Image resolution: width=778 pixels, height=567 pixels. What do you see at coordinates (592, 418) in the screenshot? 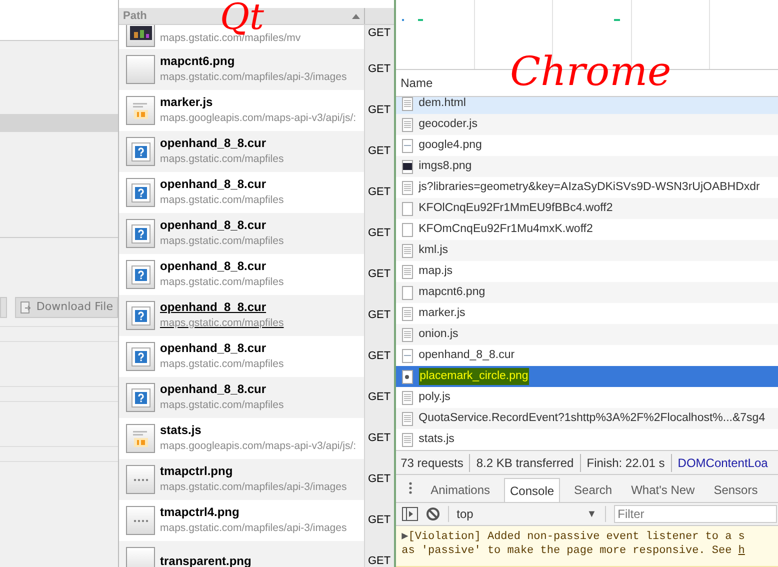
I see `file-name: QuotaService.RecordEvent?1shttp%3A%2F%2Flocalhost%...&7sg4` at bounding box center [592, 418].